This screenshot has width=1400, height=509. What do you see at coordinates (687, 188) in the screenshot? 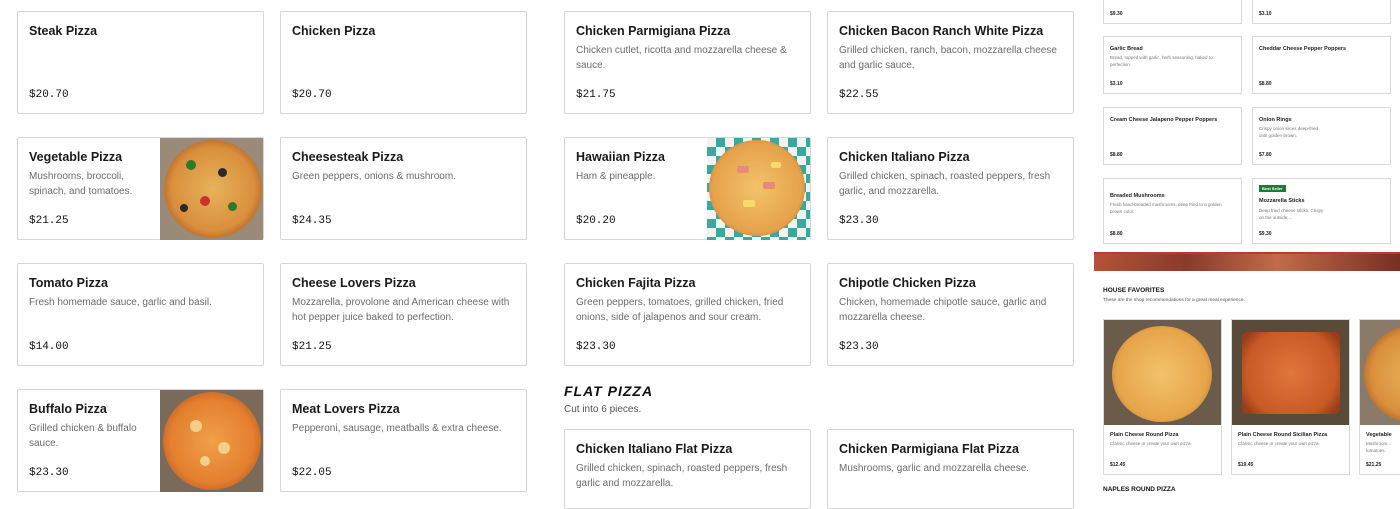
I see `menu-item-card: Hawaiian Pizza Ham & pineapple. $20.20` at bounding box center [687, 188].